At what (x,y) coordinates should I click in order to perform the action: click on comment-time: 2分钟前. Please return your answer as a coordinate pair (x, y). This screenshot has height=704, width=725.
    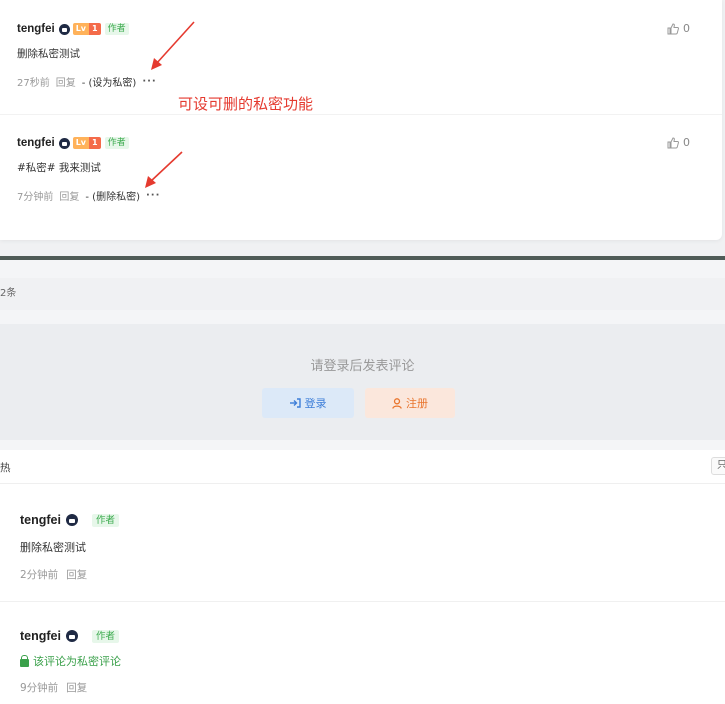
    Looking at the image, I should click on (39, 575).